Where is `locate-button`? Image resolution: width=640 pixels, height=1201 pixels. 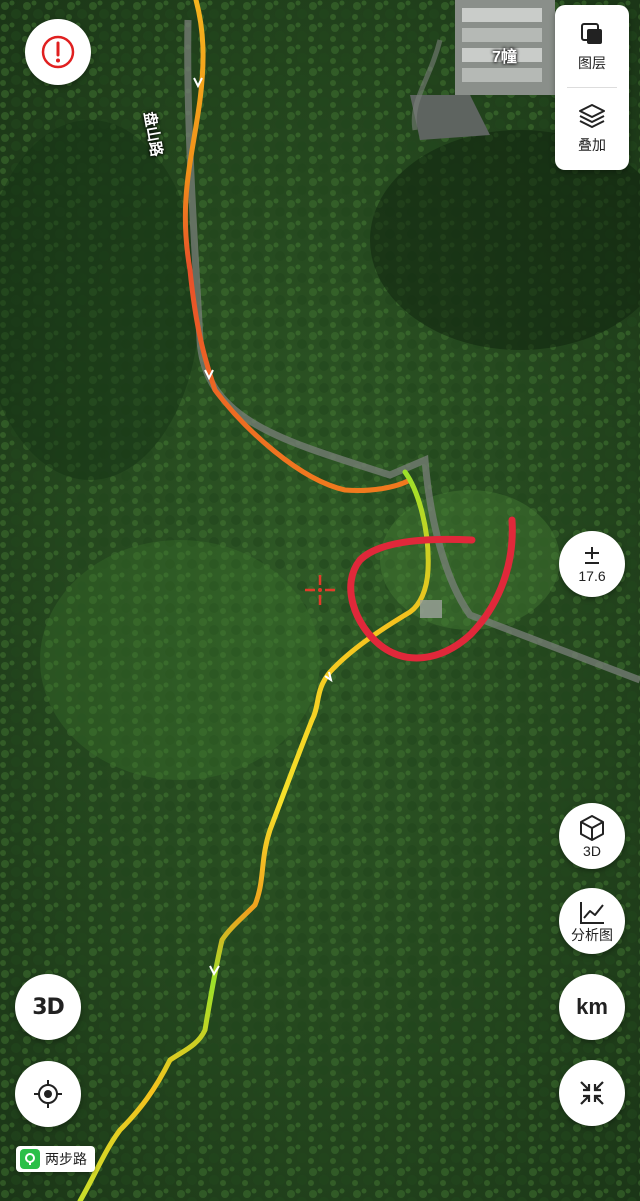 locate-button is located at coordinates (48, 1094).